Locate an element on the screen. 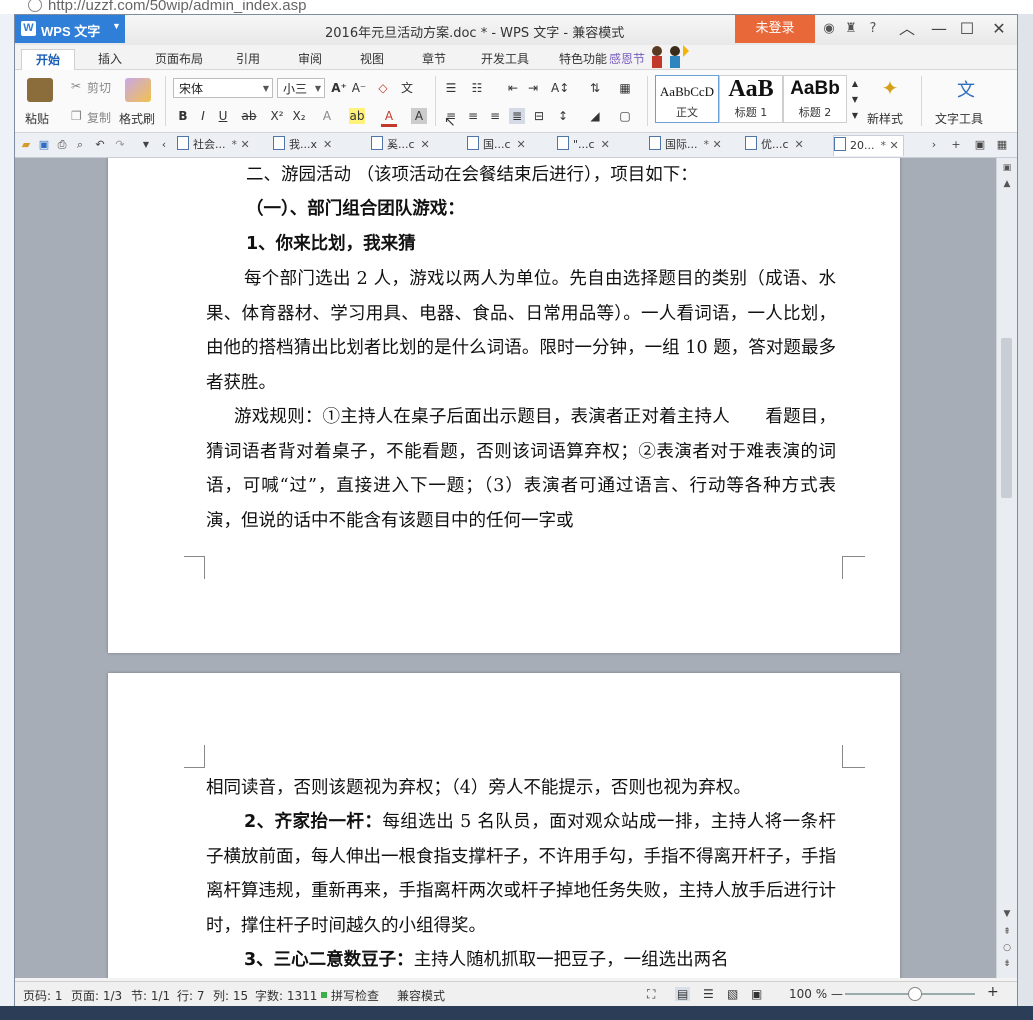  zoom-out-icon: — is located at coordinates (837, 994).